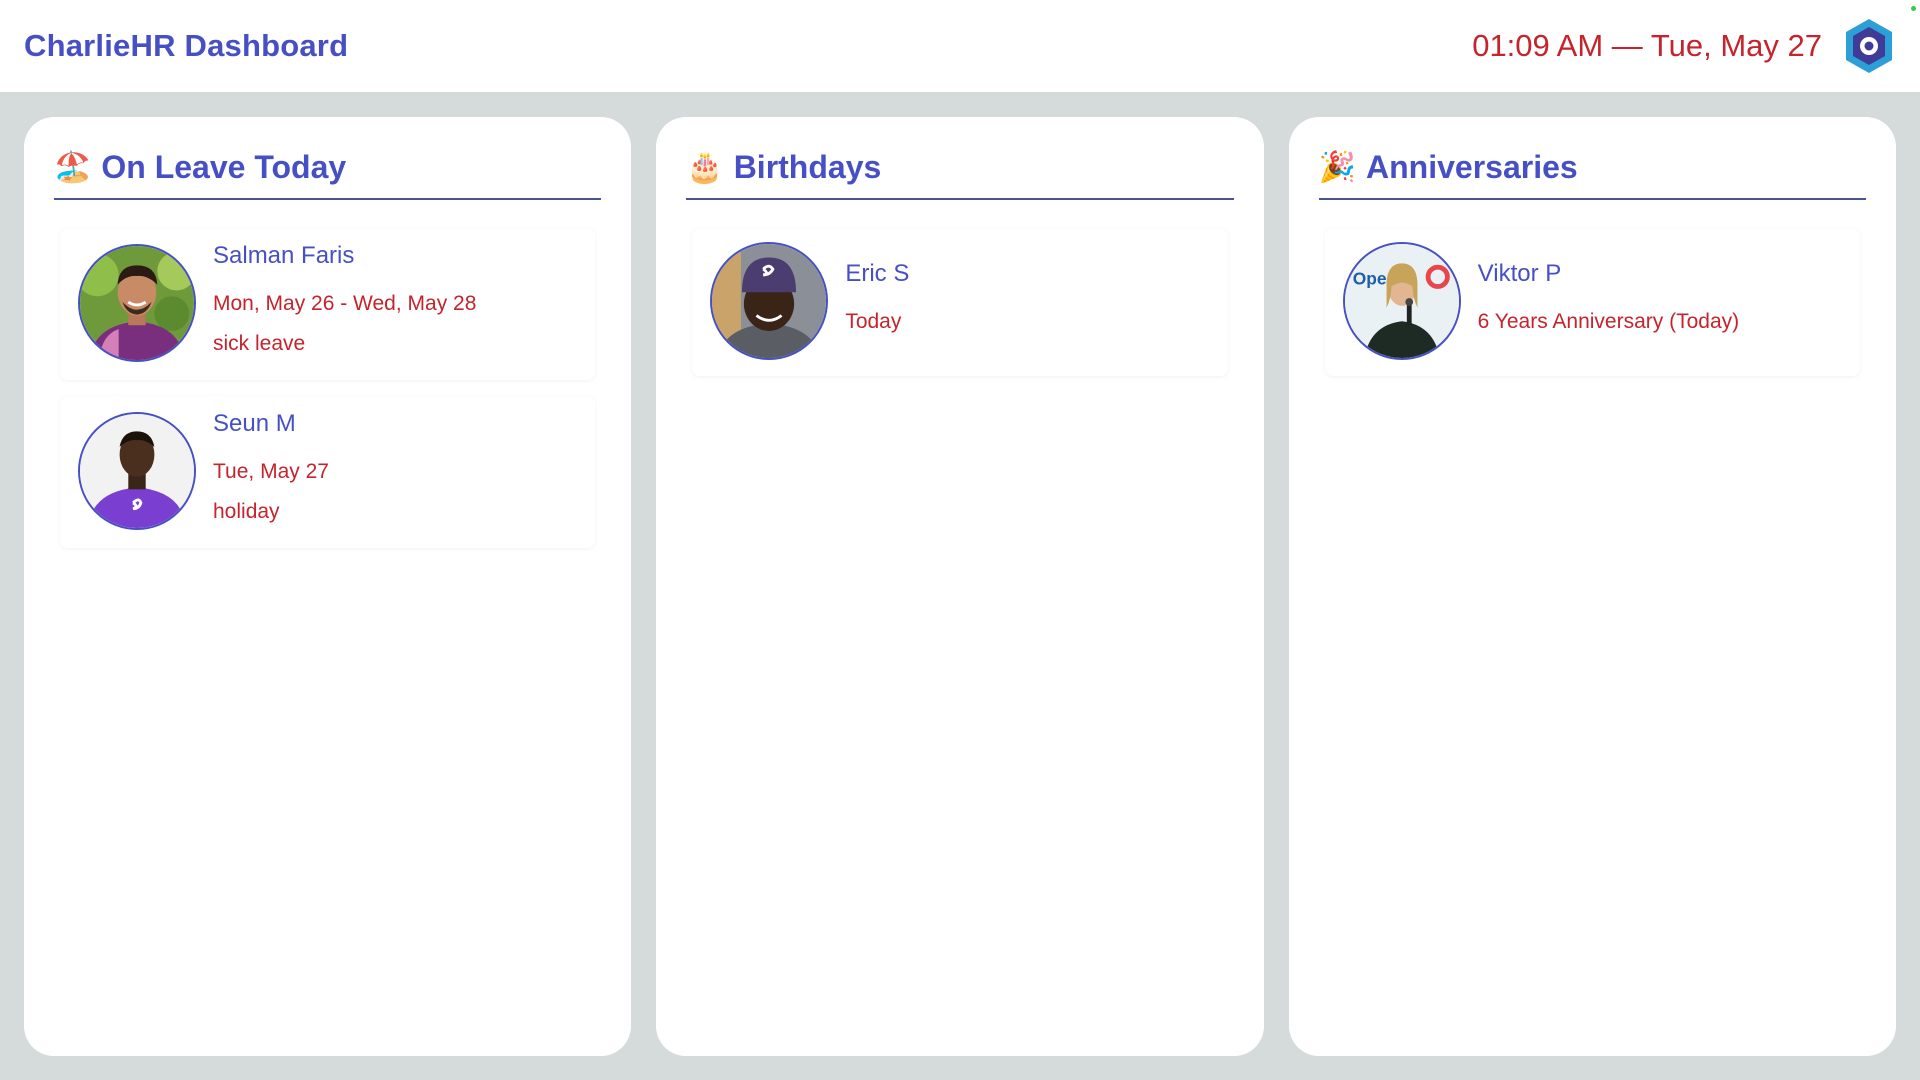 The height and width of the screenshot is (1080, 1920). I want to click on party-popper-icon: 🎉, so click(1337, 167).